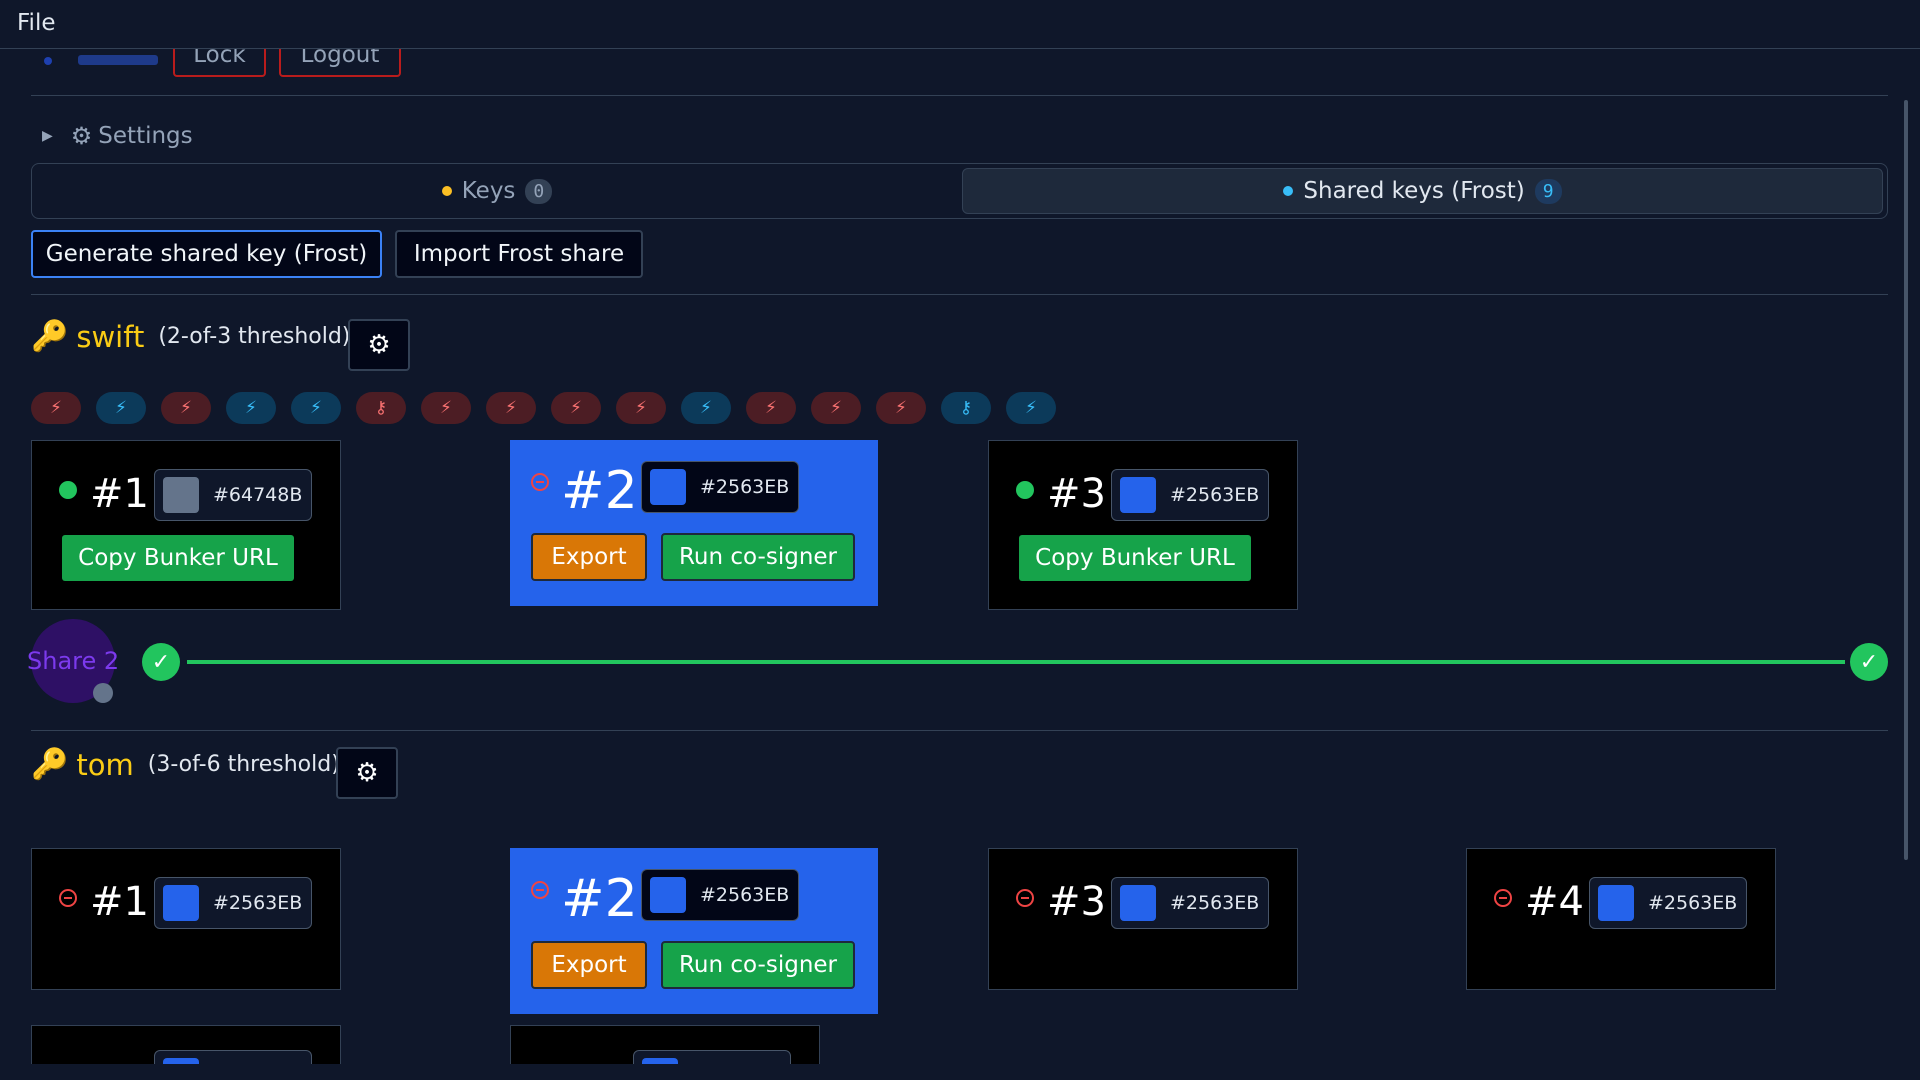  I want to click on key-tabs: Keys 0 Shared keys (Frost) 9, so click(959, 191).